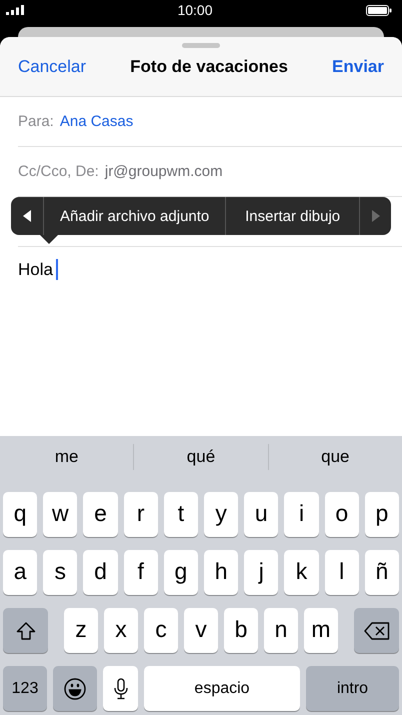 This screenshot has width=402, height=715. I want to click on left-triangle-icon, so click(27, 216).